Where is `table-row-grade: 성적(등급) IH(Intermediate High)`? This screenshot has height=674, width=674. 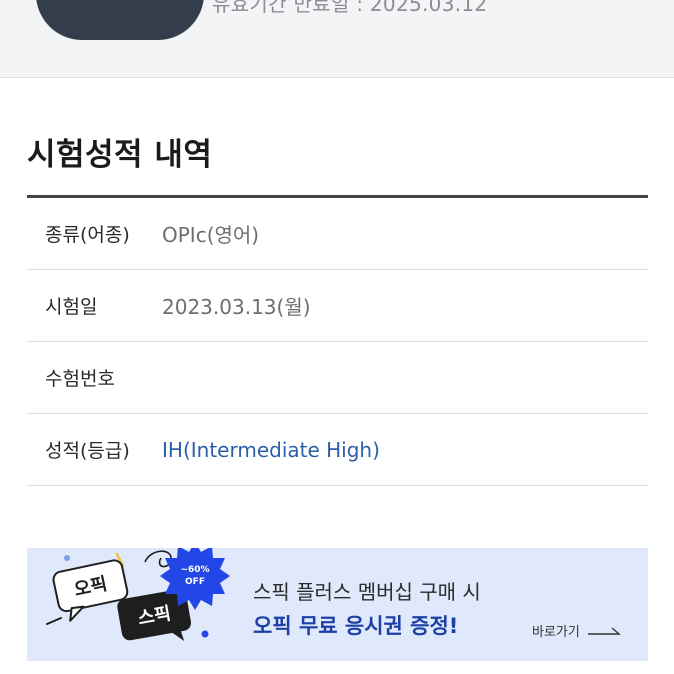 table-row-grade: 성적(등급) IH(Intermediate High) is located at coordinates (337, 450).